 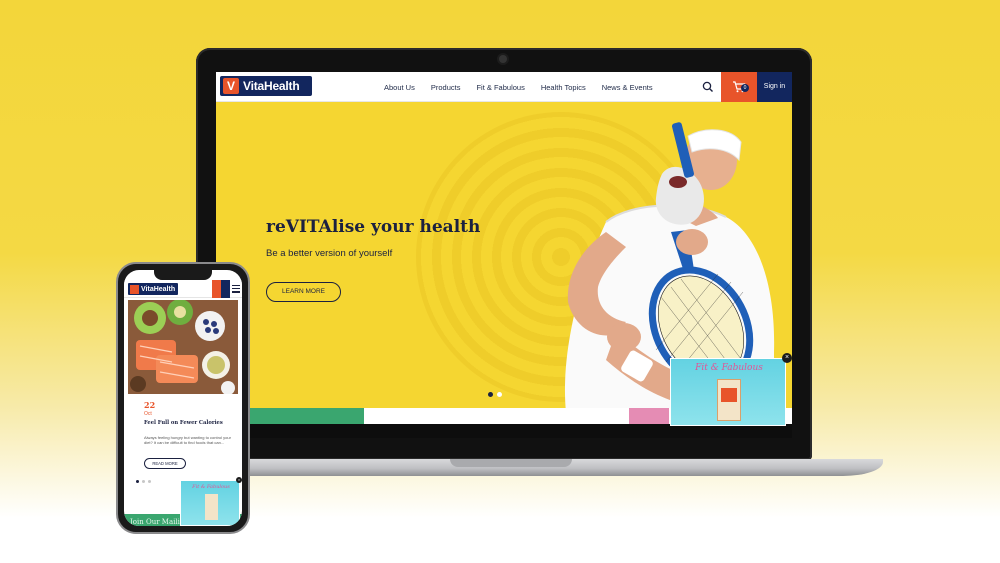 What do you see at coordinates (329, 253) in the screenshot?
I see `hero-subtitle: Be a better version of yourself` at bounding box center [329, 253].